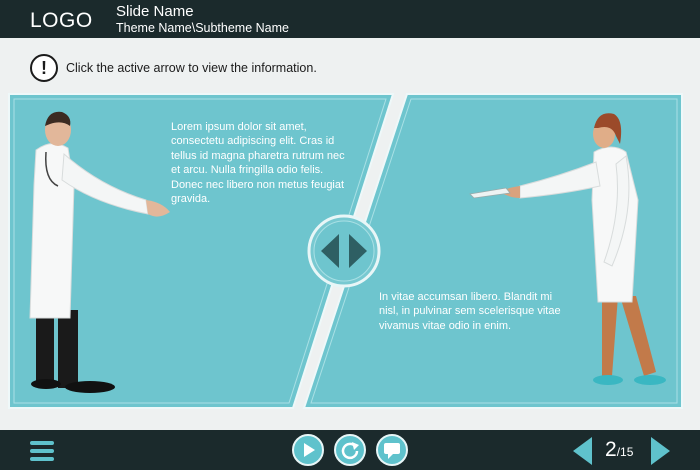  I want to click on top-bar: LOGO Slide Name Theme Name\Subtheme Name, so click(350, 19).